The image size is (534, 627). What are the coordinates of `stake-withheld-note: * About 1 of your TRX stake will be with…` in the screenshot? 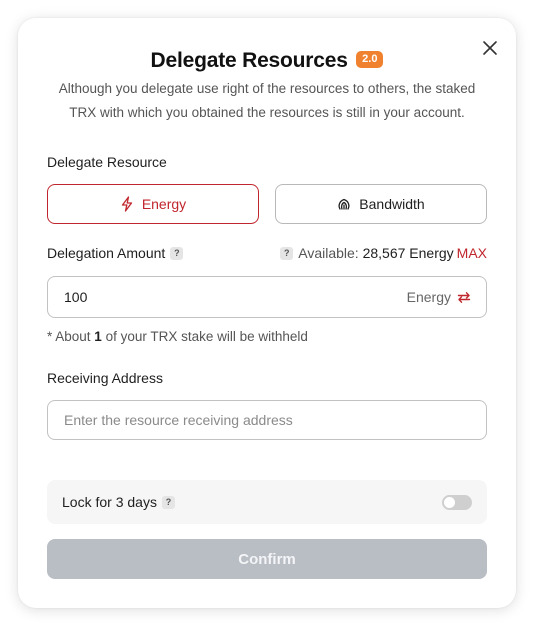 It's located at (177, 336).